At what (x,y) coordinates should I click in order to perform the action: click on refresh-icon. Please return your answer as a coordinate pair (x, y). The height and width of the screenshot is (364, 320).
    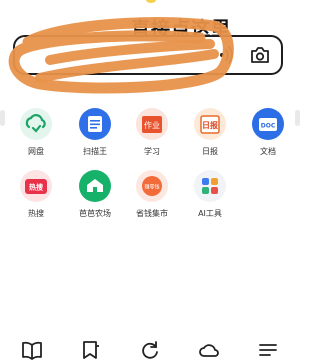
    Looking at the image, I should click on (150, 350).